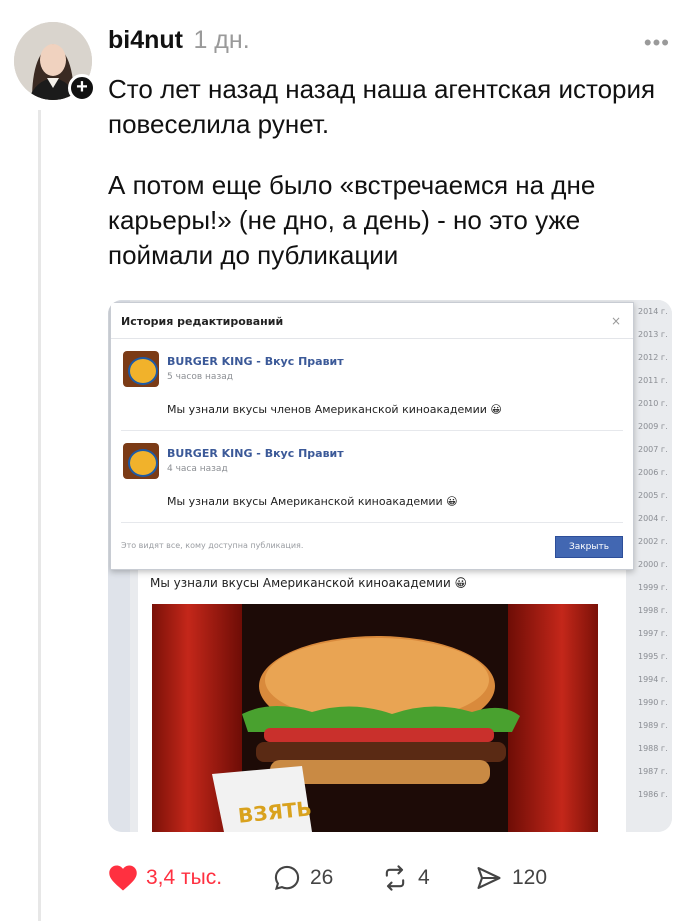 This screenshot has width=700, height=921. Describe the element at coordinates (202, 321) in the screenshot. I see `dialog-title: История редактирований` at that location.